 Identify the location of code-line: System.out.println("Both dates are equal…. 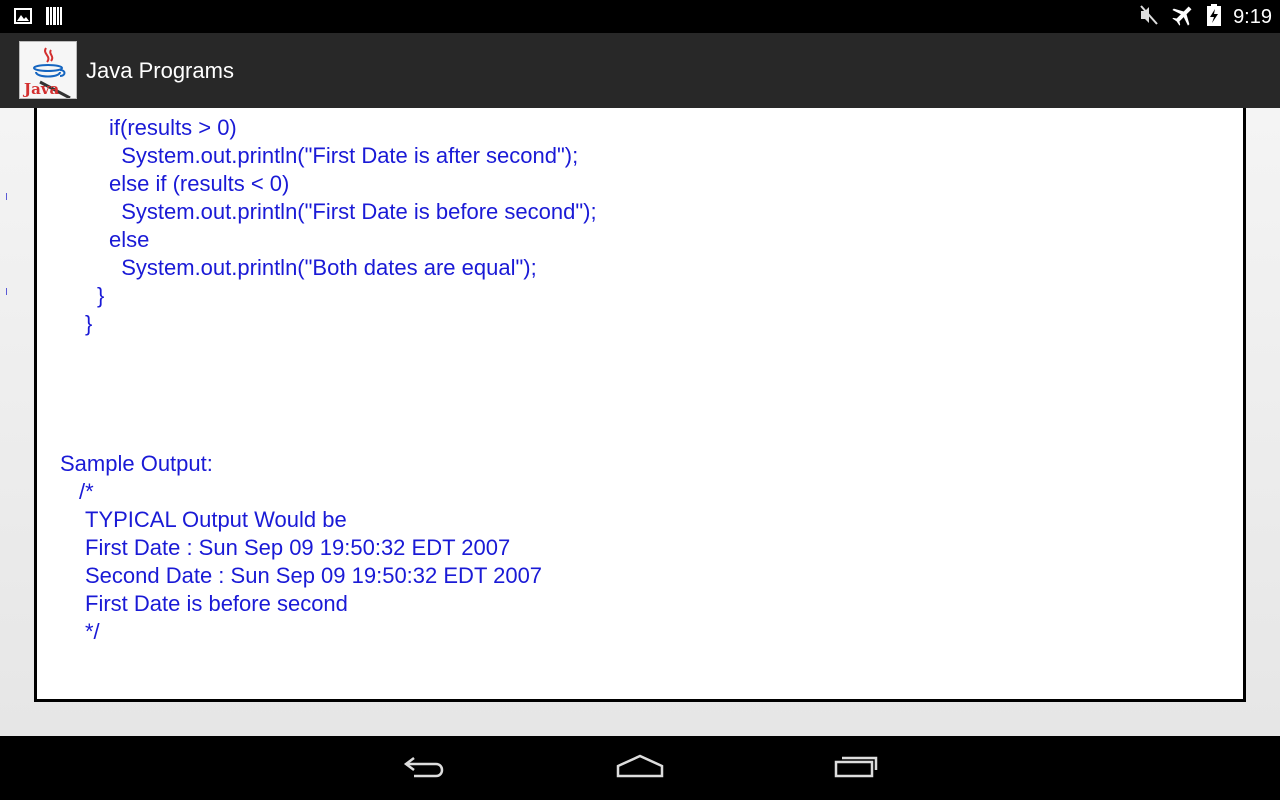
(323, 267).